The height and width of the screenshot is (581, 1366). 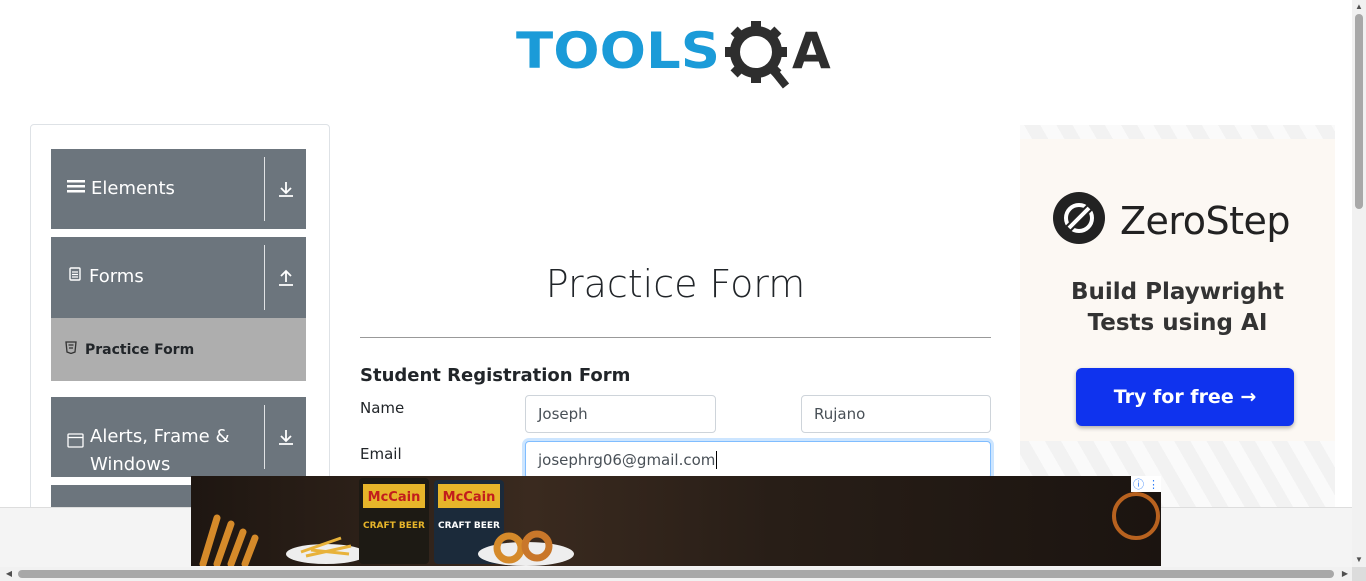 I want to click on zerostep-brand: ZeroStep, so click(x=1205, y=220).